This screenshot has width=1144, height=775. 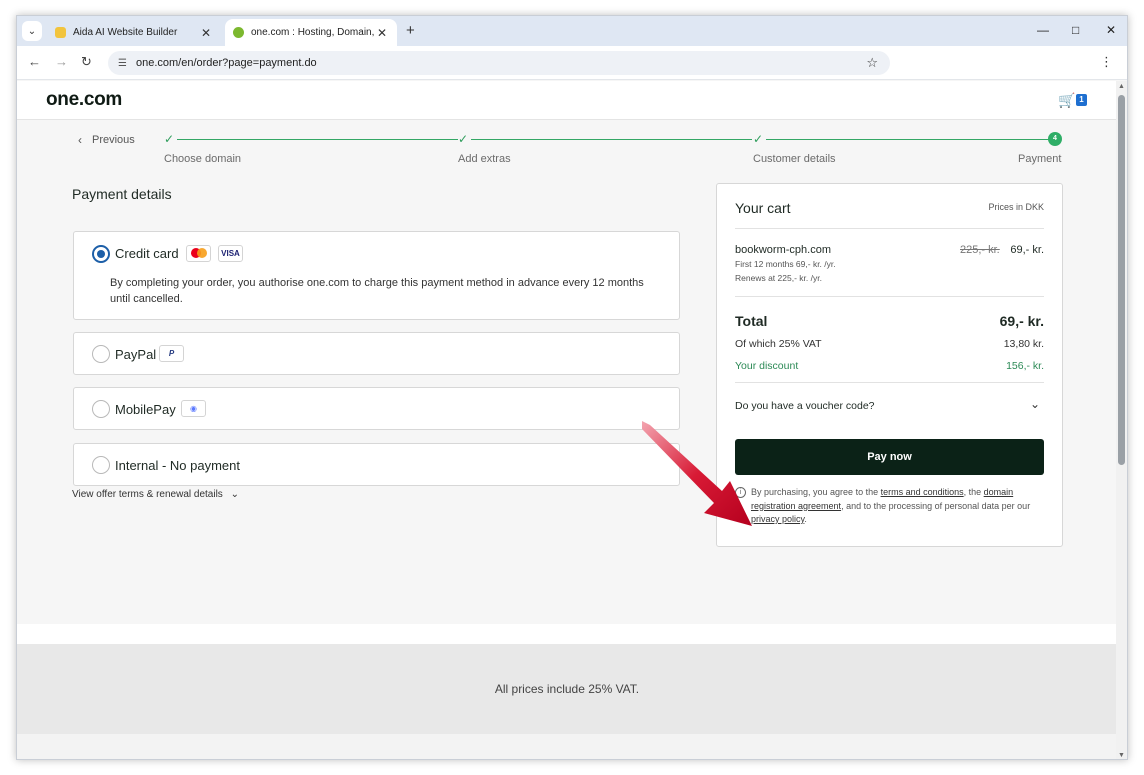 I want to click on credit-card-label: Credit card, so click(x=147, y=253).